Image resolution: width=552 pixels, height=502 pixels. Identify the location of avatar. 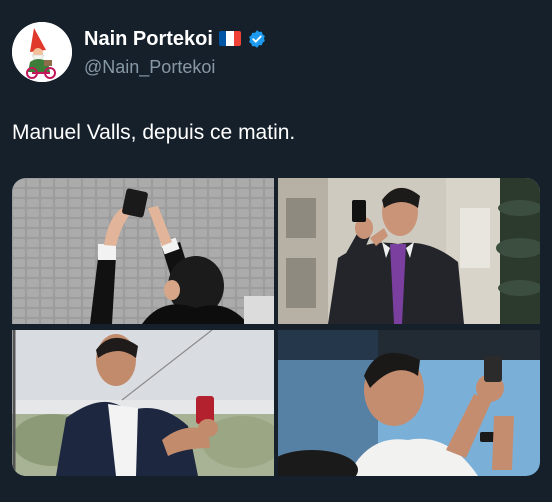
(42, 52).